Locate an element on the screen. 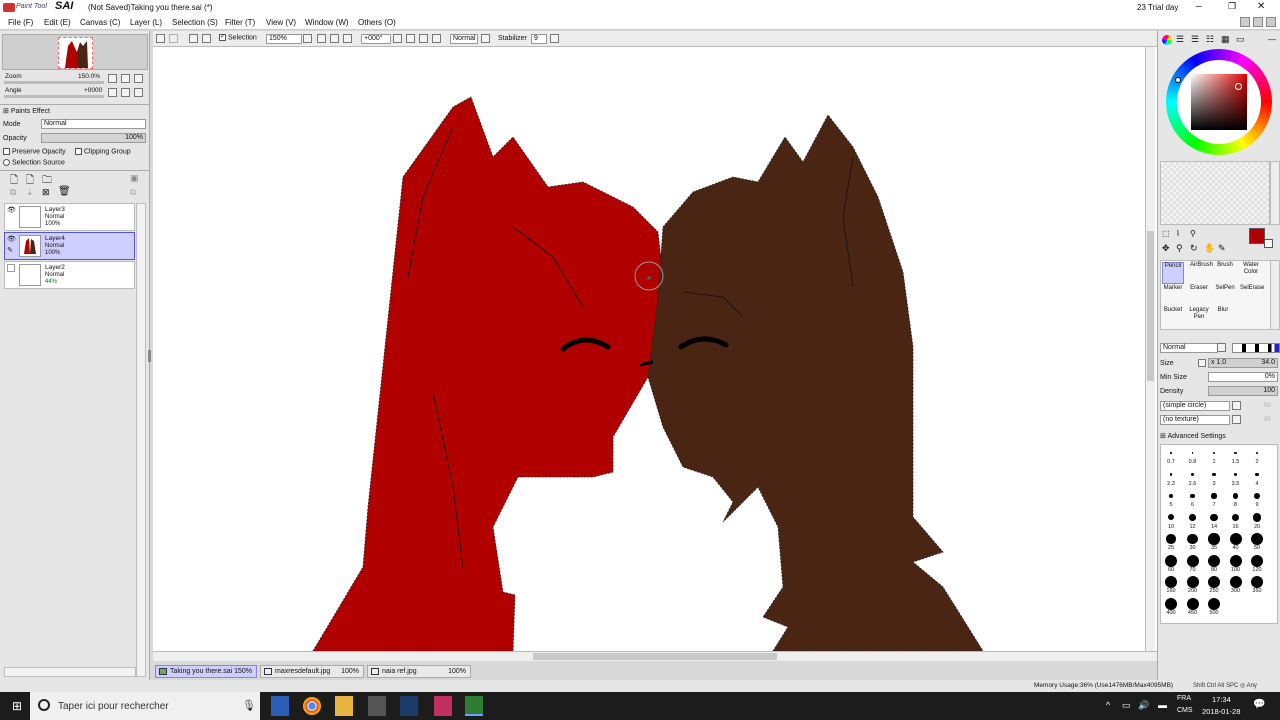  zoom-plus-button is located at coordinates (334, 38).